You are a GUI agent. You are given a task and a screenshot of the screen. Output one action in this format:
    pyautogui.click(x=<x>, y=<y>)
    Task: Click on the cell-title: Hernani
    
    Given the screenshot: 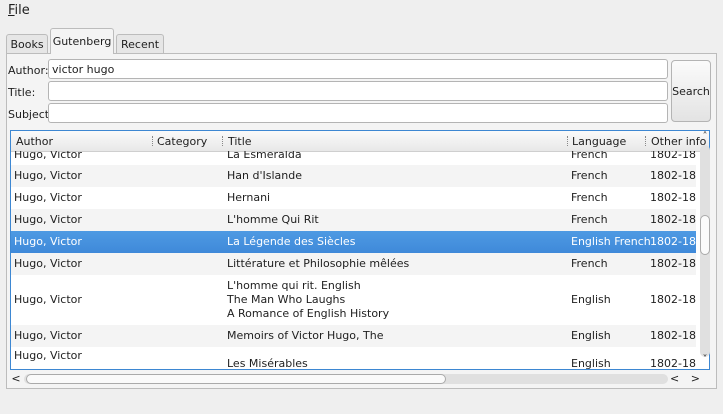 What is the action you would take?
    pyautogui.click(x=249, y=197)
    